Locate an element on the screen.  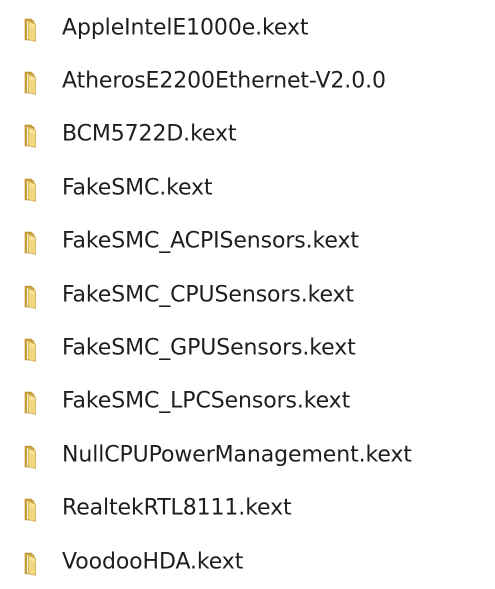
file-name: FakeSMC_LPCSensors.kext is located at coordinates (206, 401).